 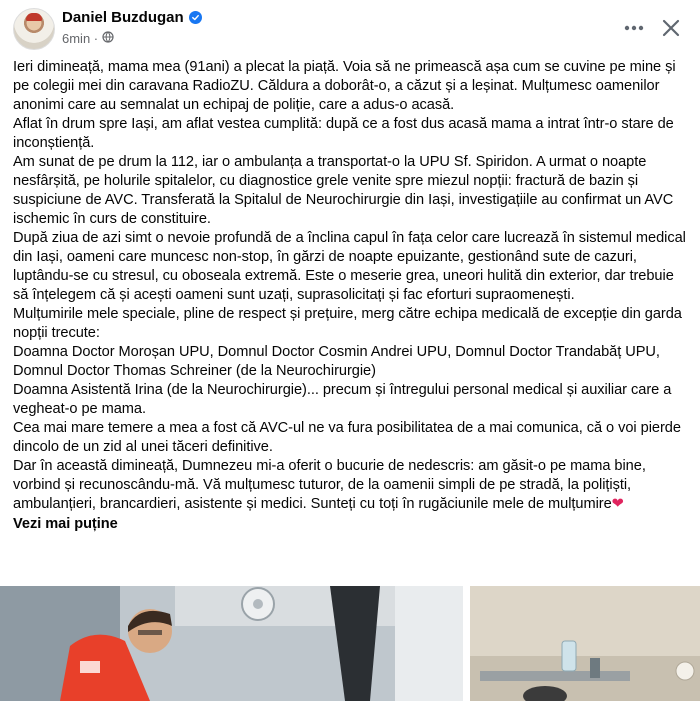 I want to click on globe-icon, so click(x=108, y=38).